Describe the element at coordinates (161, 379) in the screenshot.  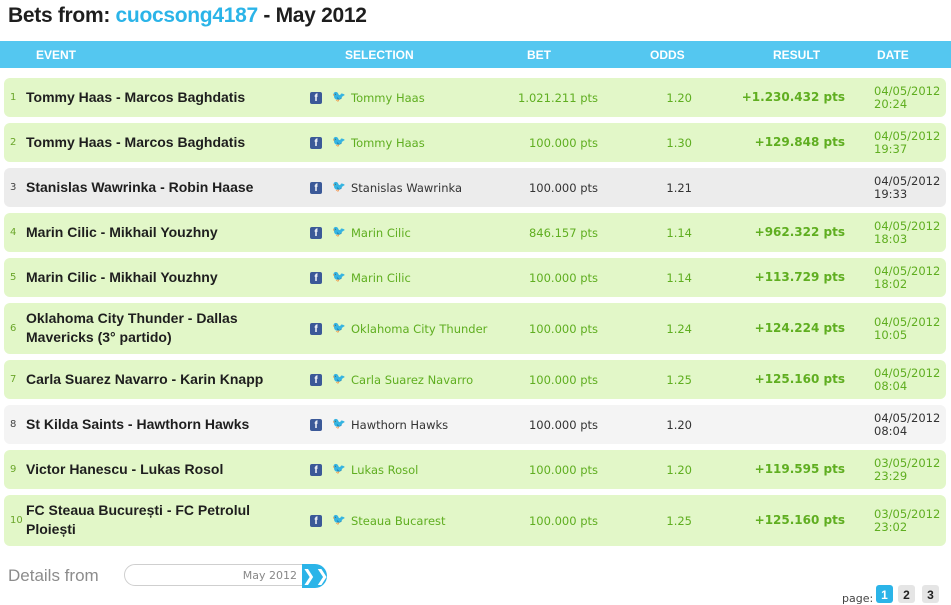
I see `event-name: Carla Suarez Navarro - Karin Knapp` at that location.